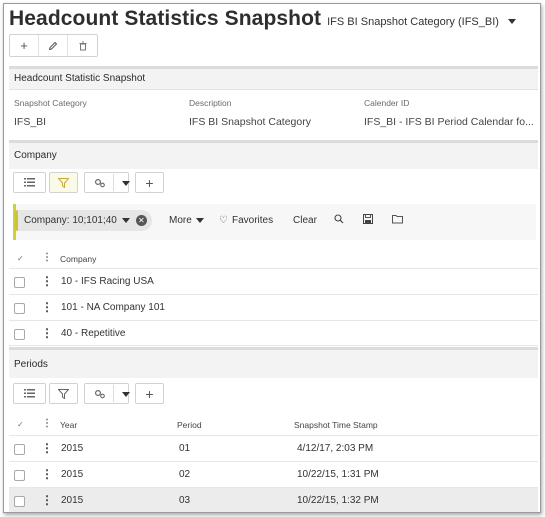 The width and height of the screenshot is (545, 517). I want to click on snapshot-category-value: IFS_BI, so click(30, 122).